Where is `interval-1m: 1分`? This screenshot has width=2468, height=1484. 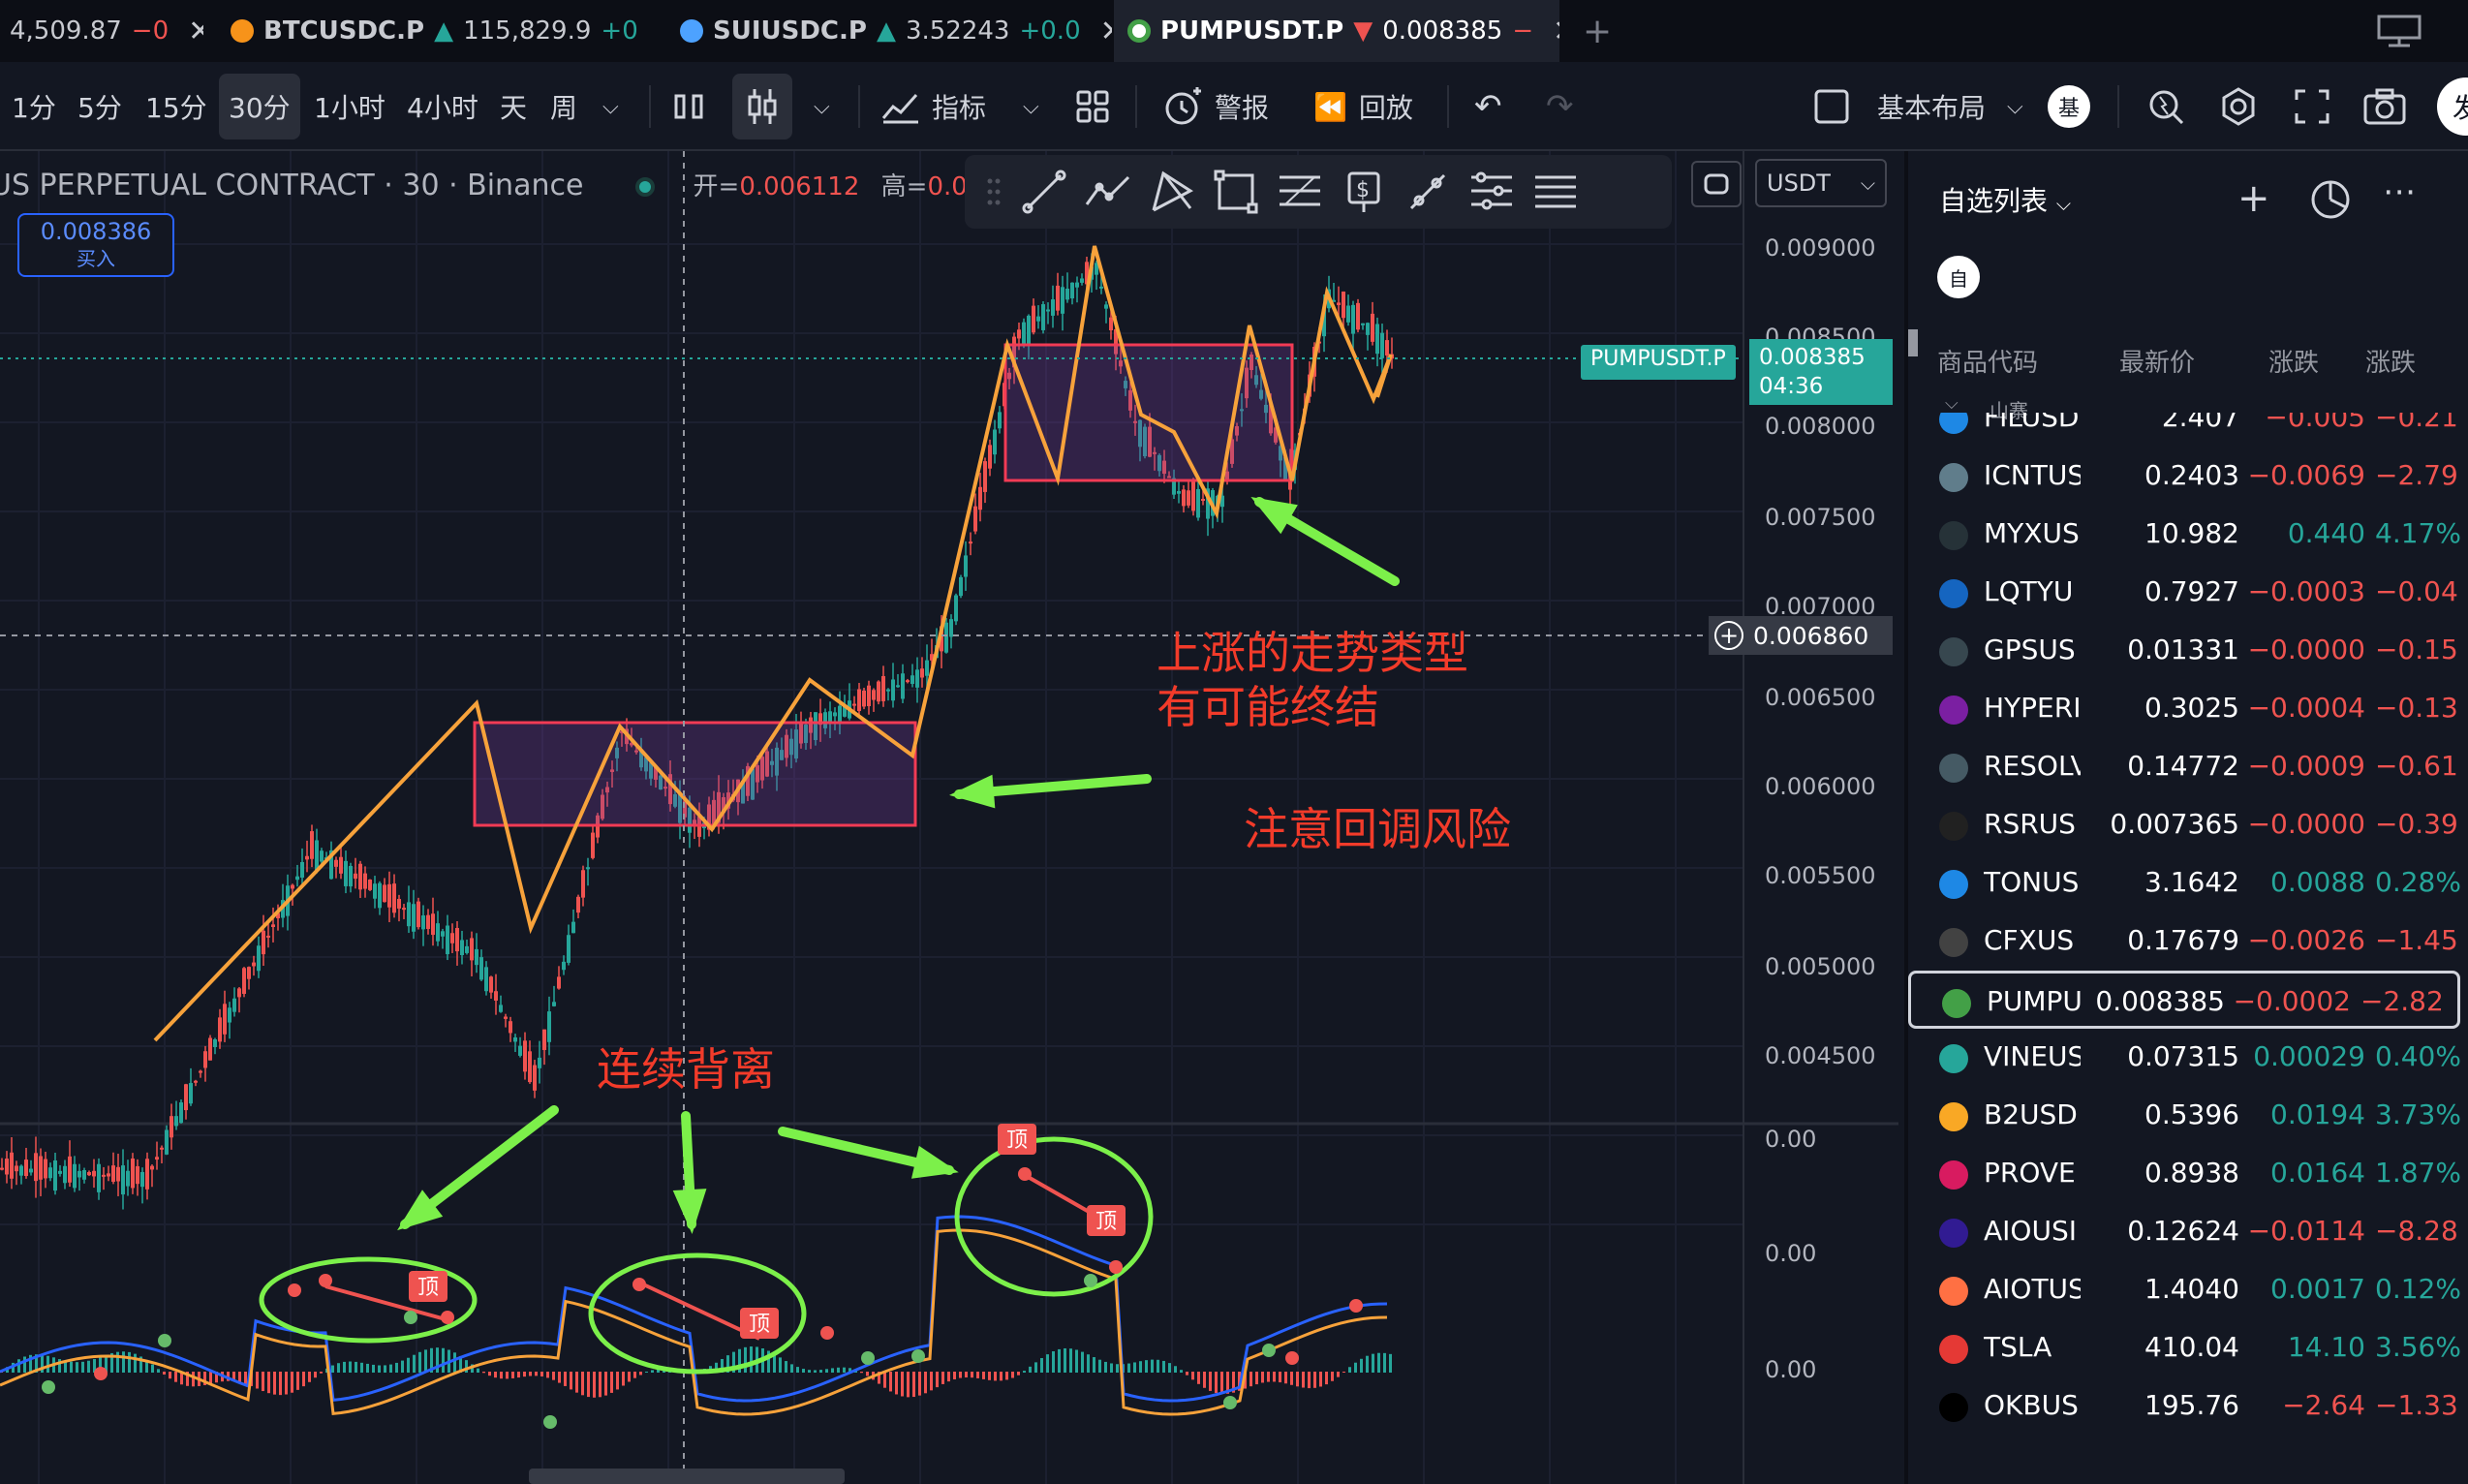 interval-1m: 1分 is located at coordinates (34, 106).